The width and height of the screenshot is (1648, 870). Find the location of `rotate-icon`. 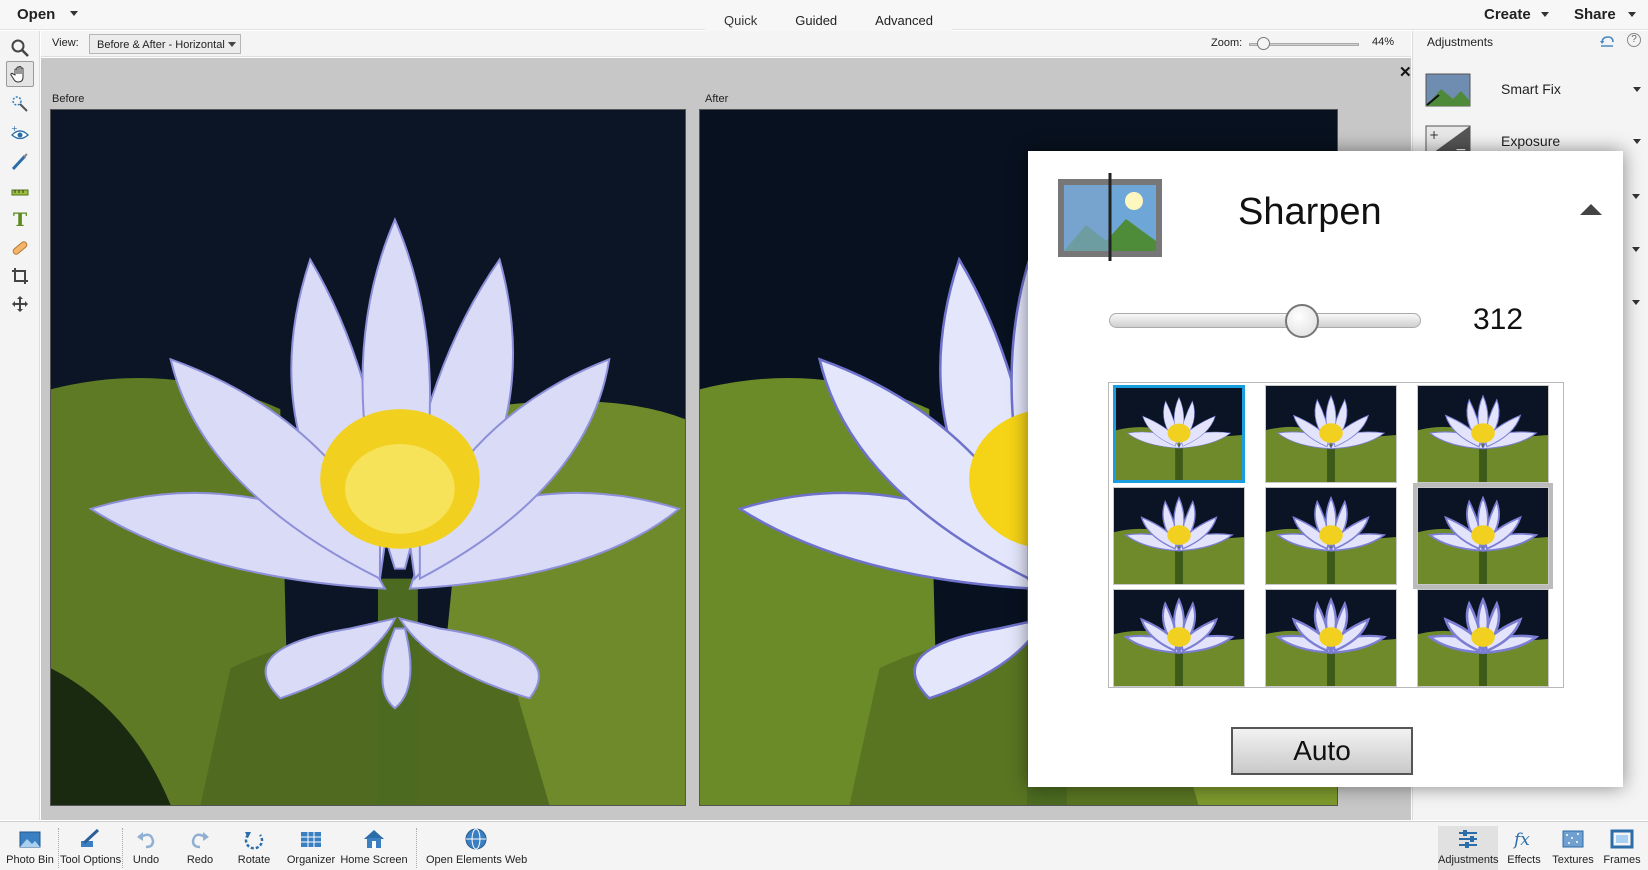

rotate-icon is located at coordinates (254, 841).